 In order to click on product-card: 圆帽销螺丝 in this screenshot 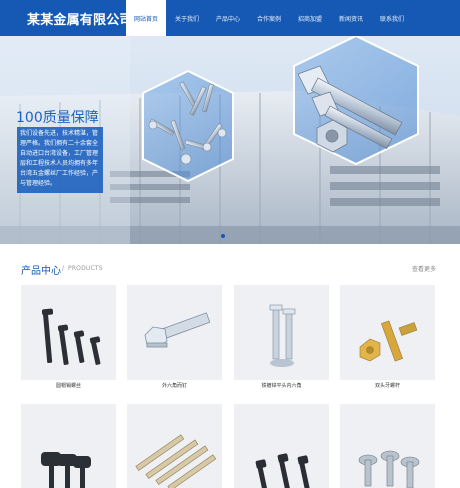, I will do `click(68, 340)`.